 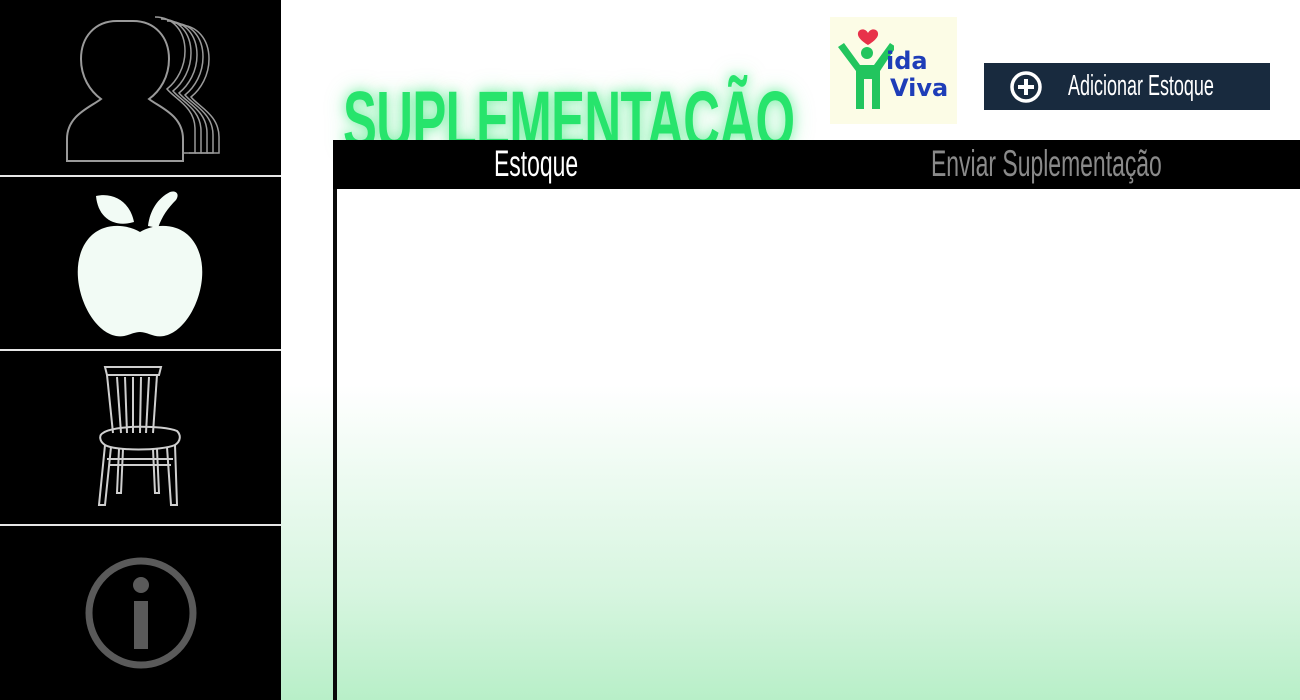 I want to click on plus-circle-icon, so click(x=1026, y=87).